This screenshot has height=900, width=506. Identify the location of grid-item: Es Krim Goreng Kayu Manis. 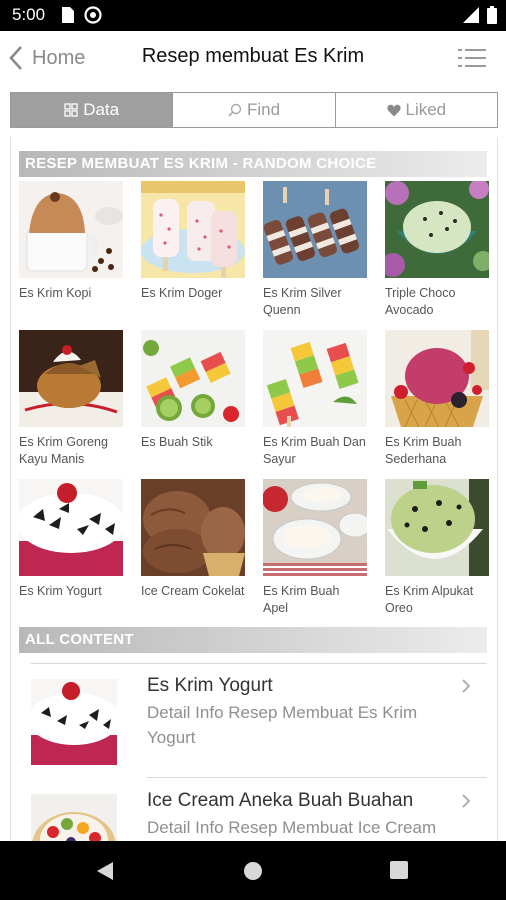
(71, 399).